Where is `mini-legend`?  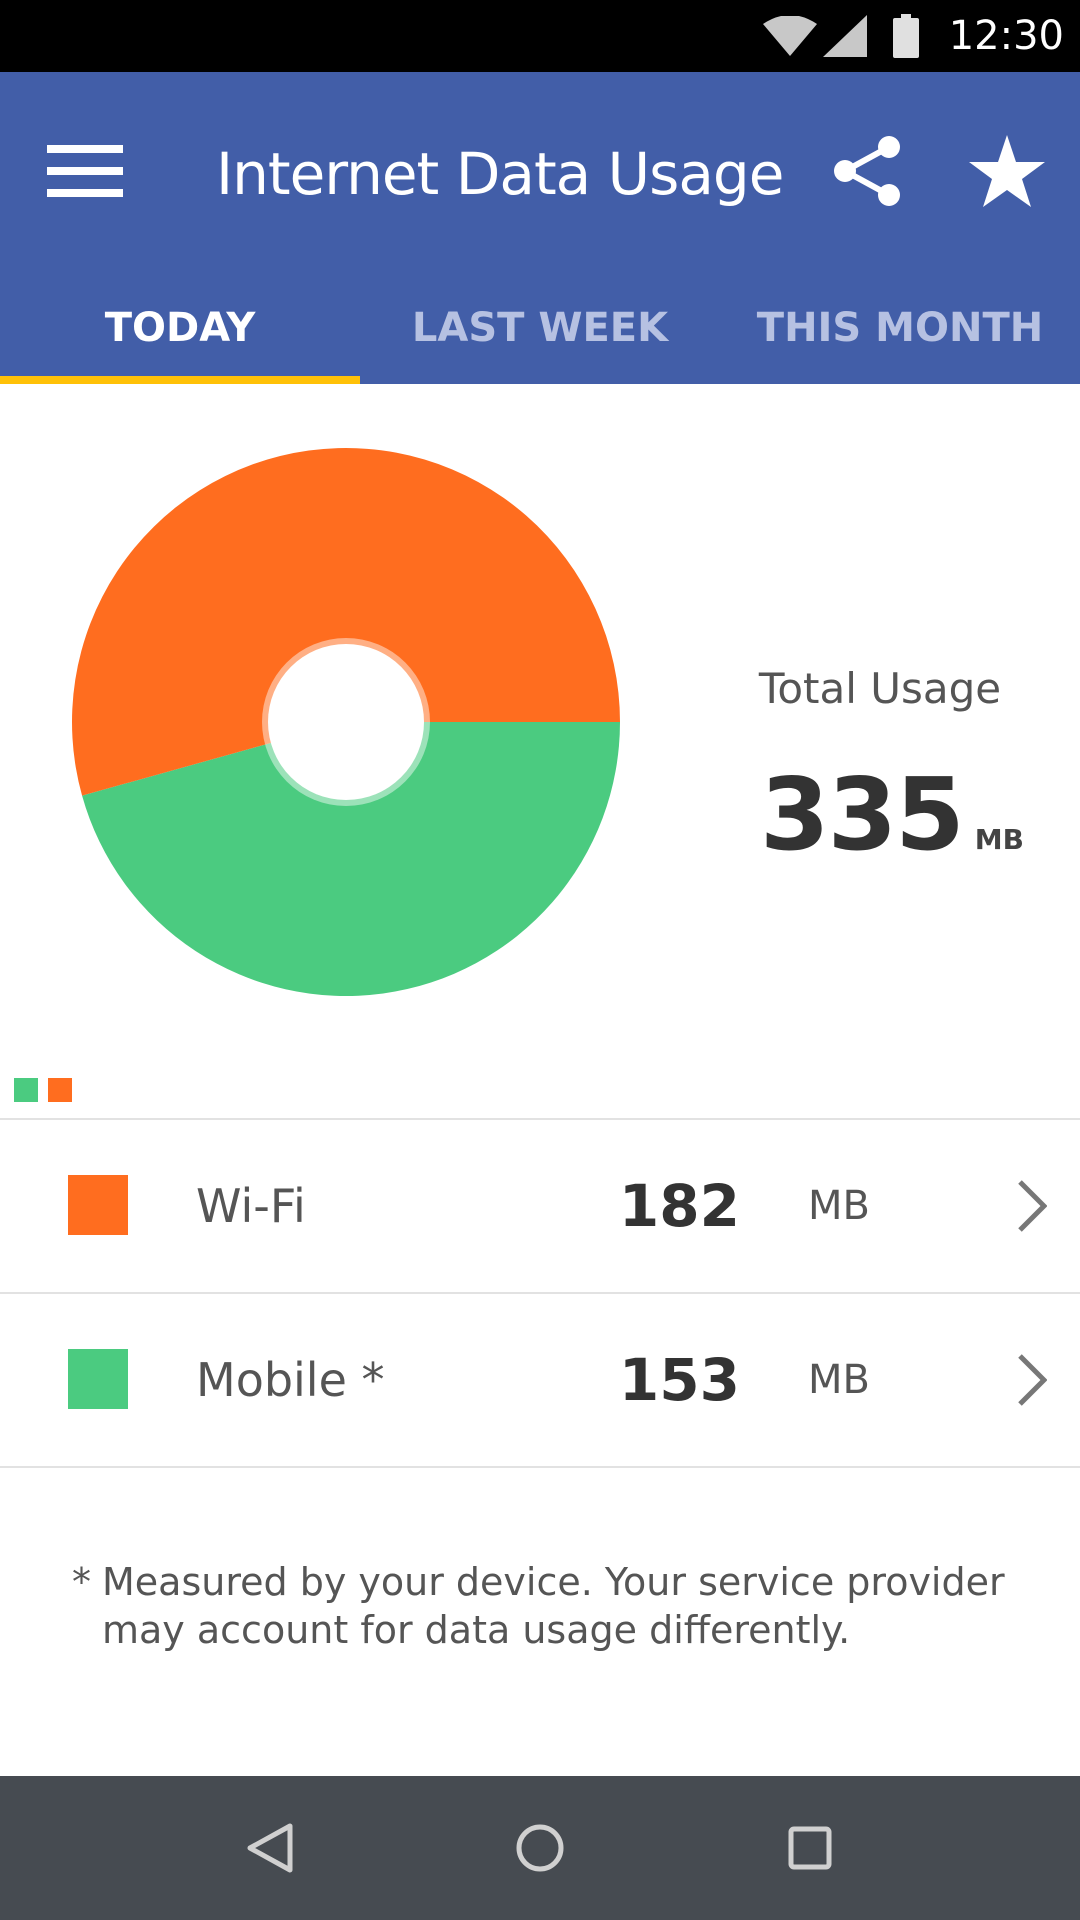 mini-legend is located at coordinates (43, 1090).